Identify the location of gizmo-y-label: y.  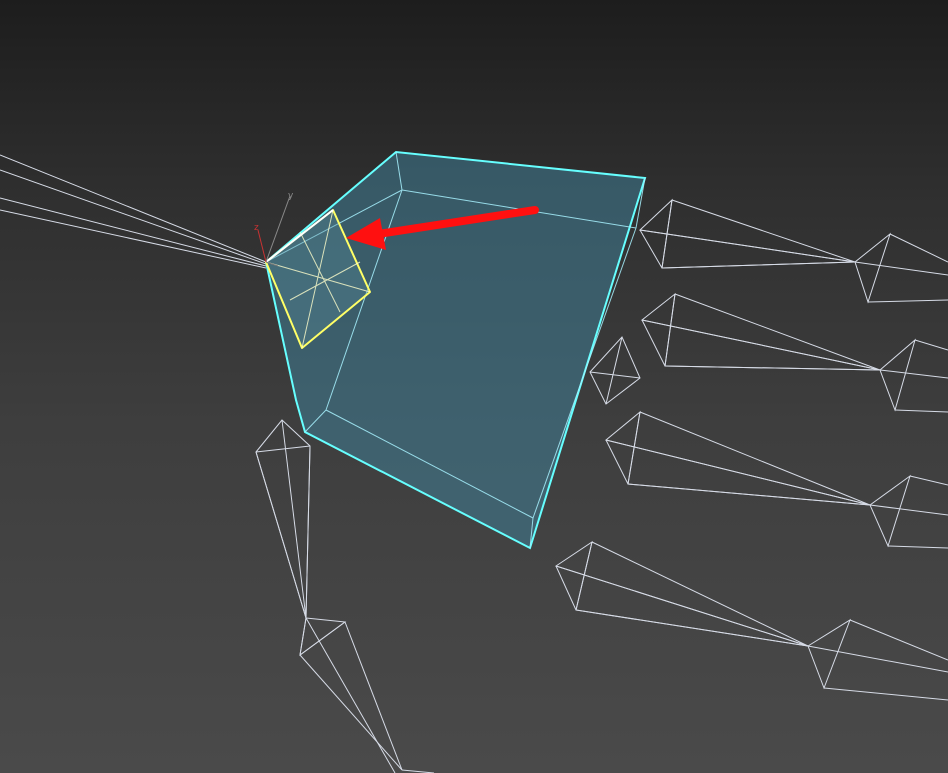
(291, 196).